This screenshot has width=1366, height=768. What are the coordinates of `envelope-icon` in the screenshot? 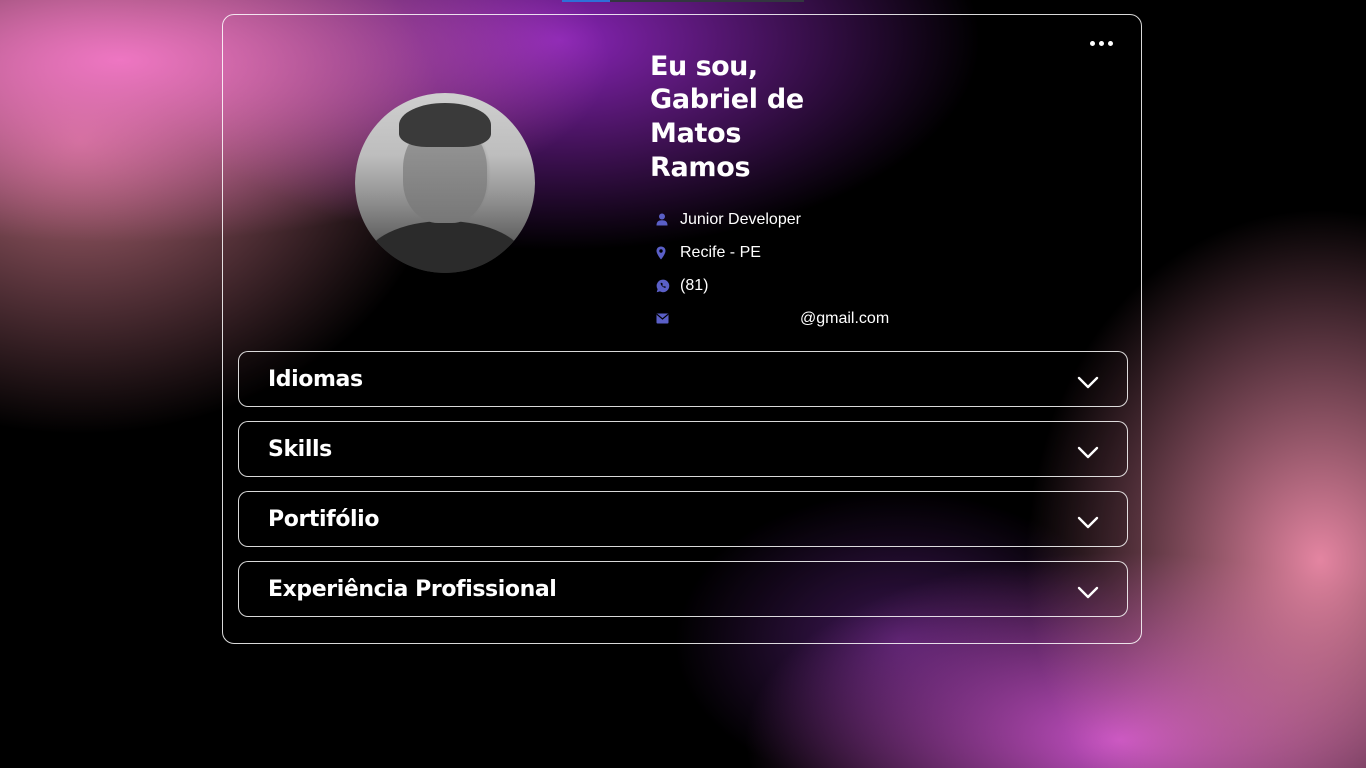 It's located at (667, 318).